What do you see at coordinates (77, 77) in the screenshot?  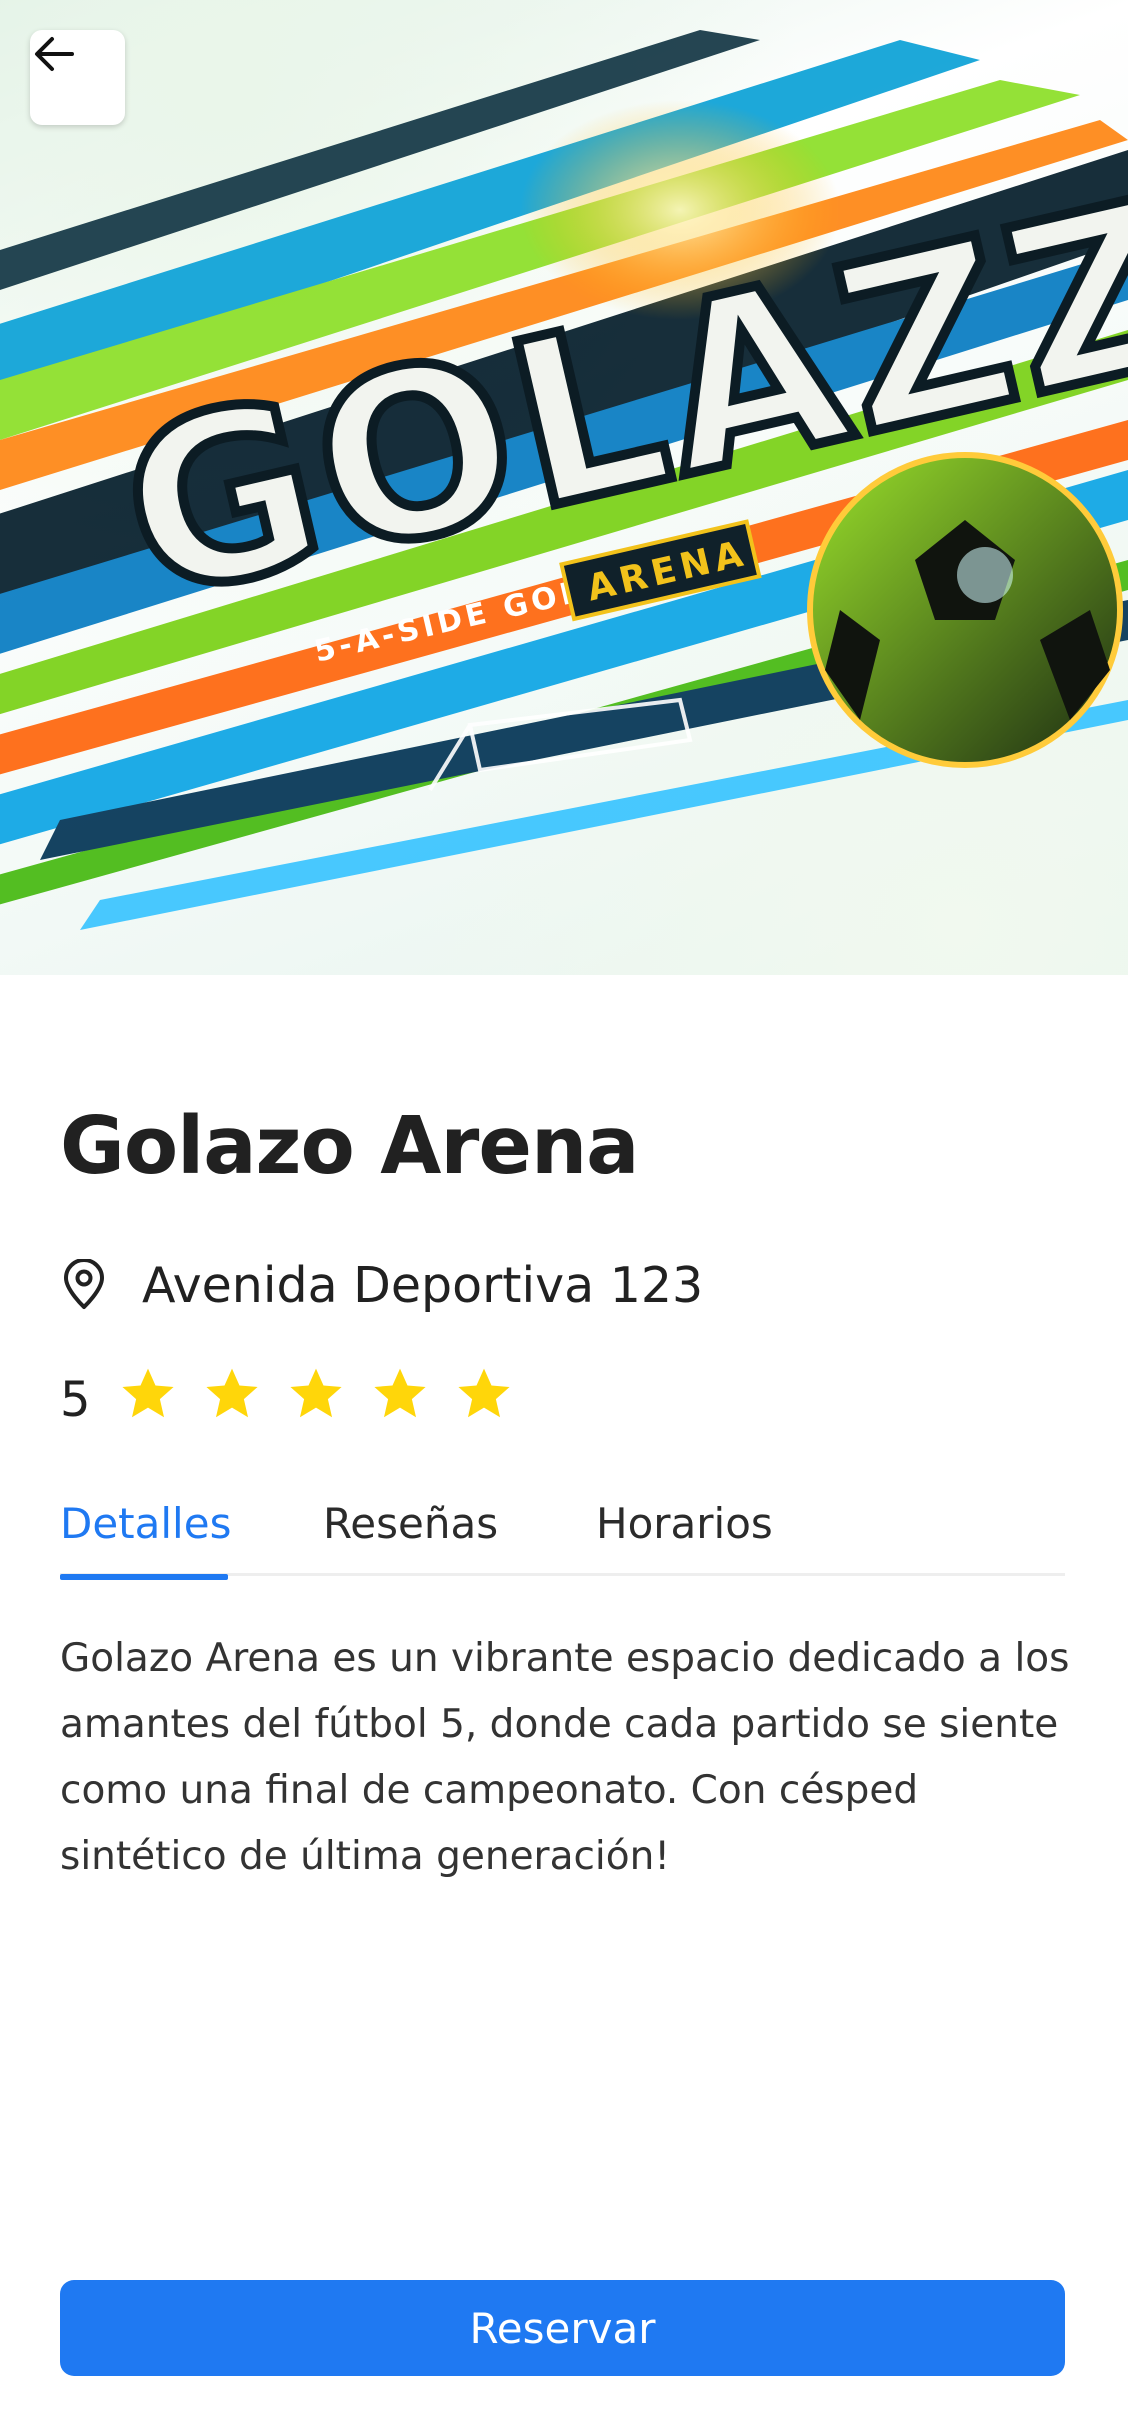 I see `back-button` at bounding box center [77, 77].